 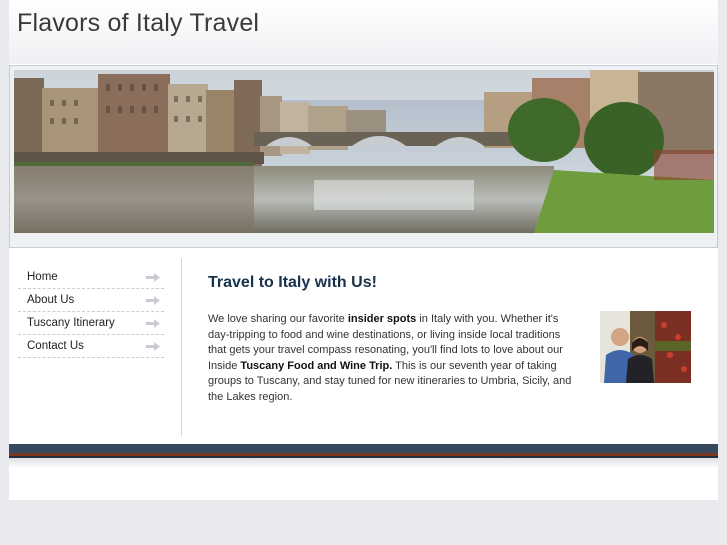 What do you see at coordinates (645, 347) in the screenshot?
I see `couple-photo` at bounding box center [645, 347].